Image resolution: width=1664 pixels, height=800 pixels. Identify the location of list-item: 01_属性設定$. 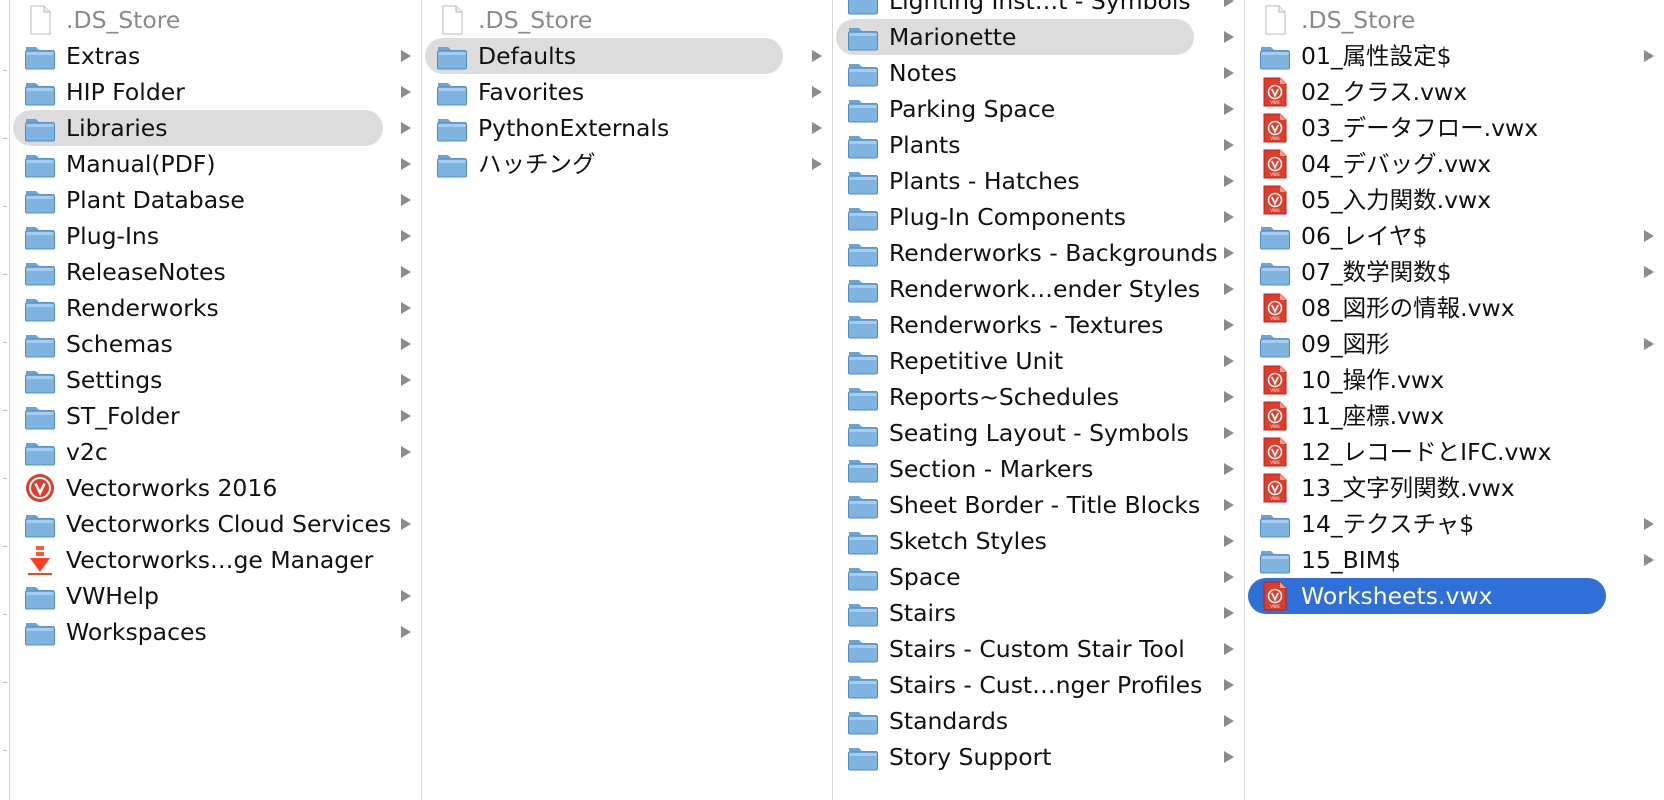
(1454, 56).